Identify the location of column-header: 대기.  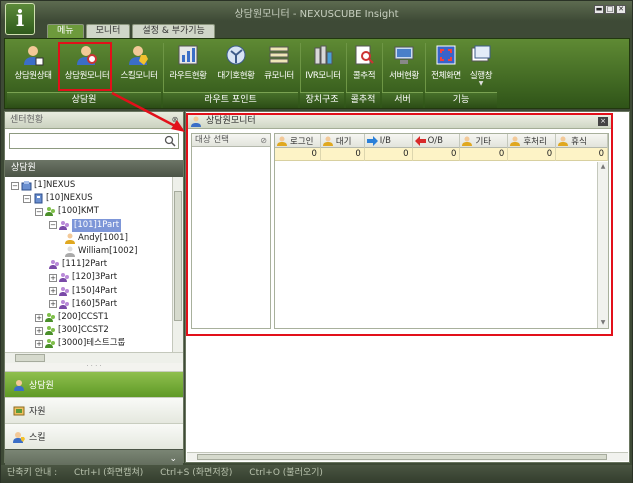
(343, 141).